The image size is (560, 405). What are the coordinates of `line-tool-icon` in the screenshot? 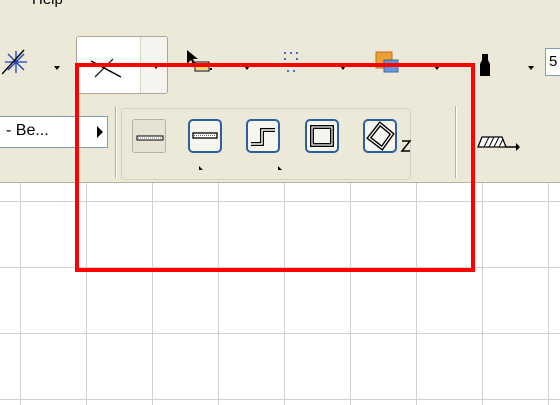 It's located at (106, 68).